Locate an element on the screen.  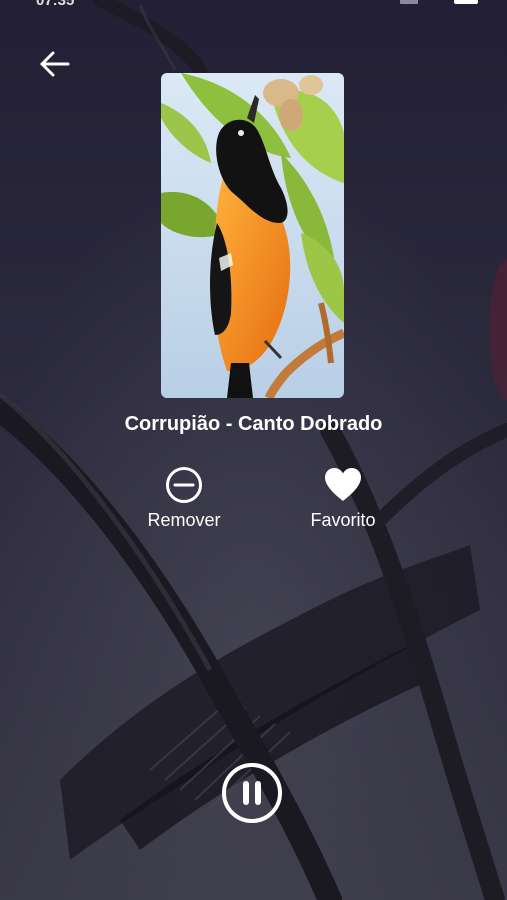
heart-icon is located at coordinates (343, 484).